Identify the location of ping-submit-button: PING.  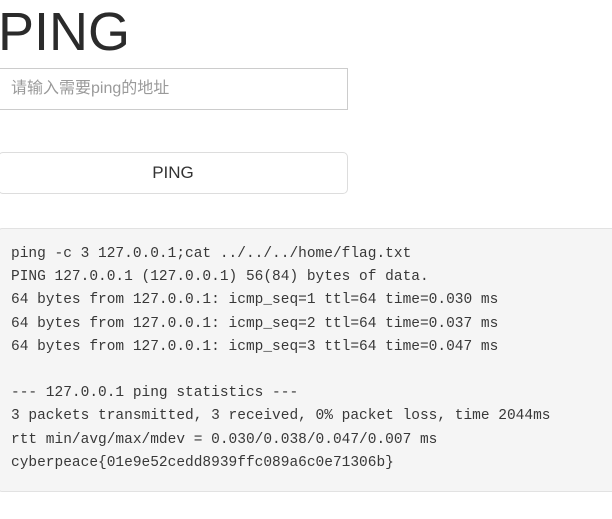
(174, 173).